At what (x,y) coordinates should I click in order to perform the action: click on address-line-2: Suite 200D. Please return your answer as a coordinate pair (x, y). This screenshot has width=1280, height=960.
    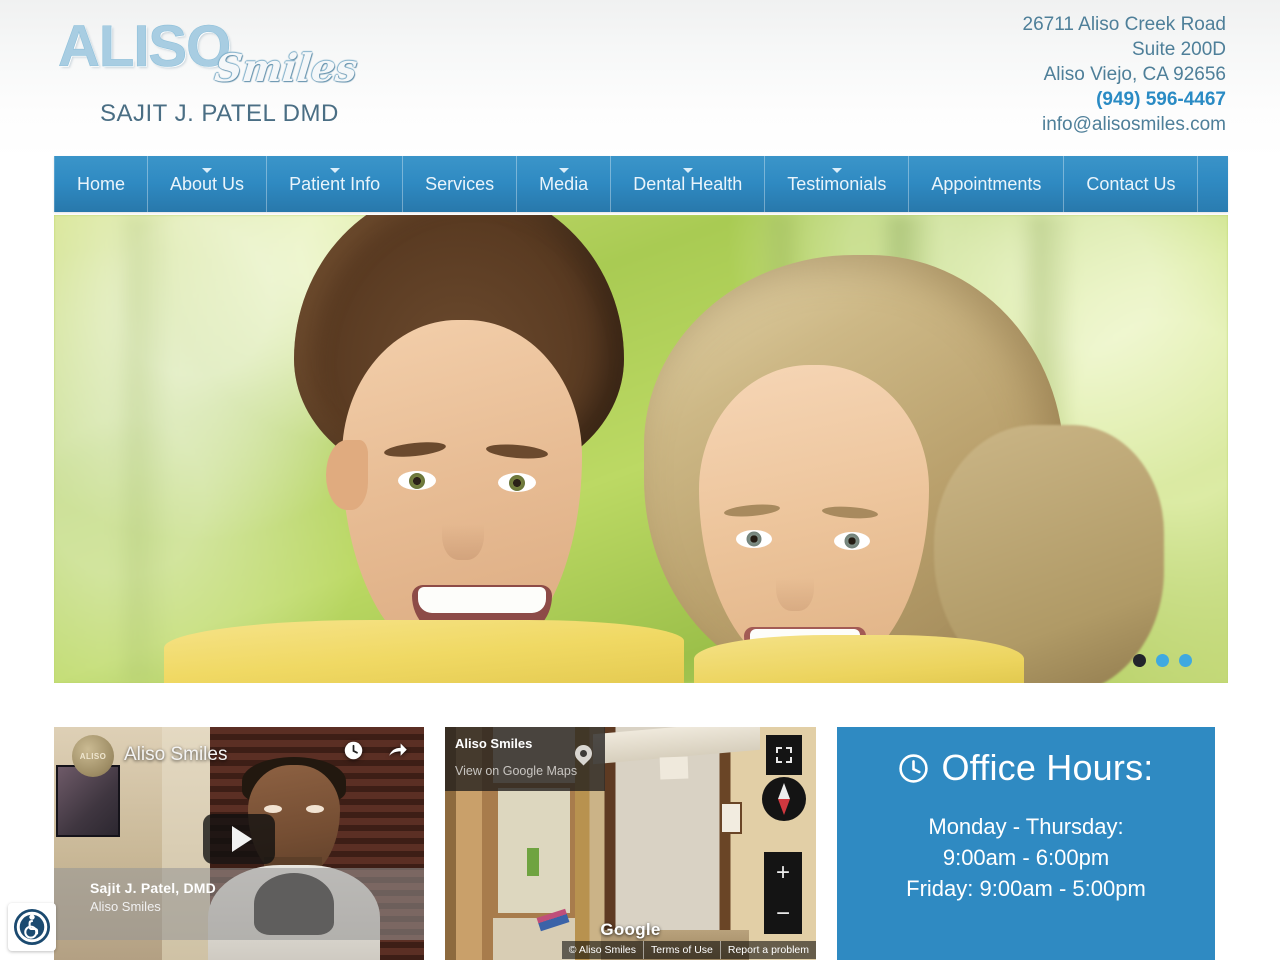
    Looking at the image, I should click on (1178, 49).